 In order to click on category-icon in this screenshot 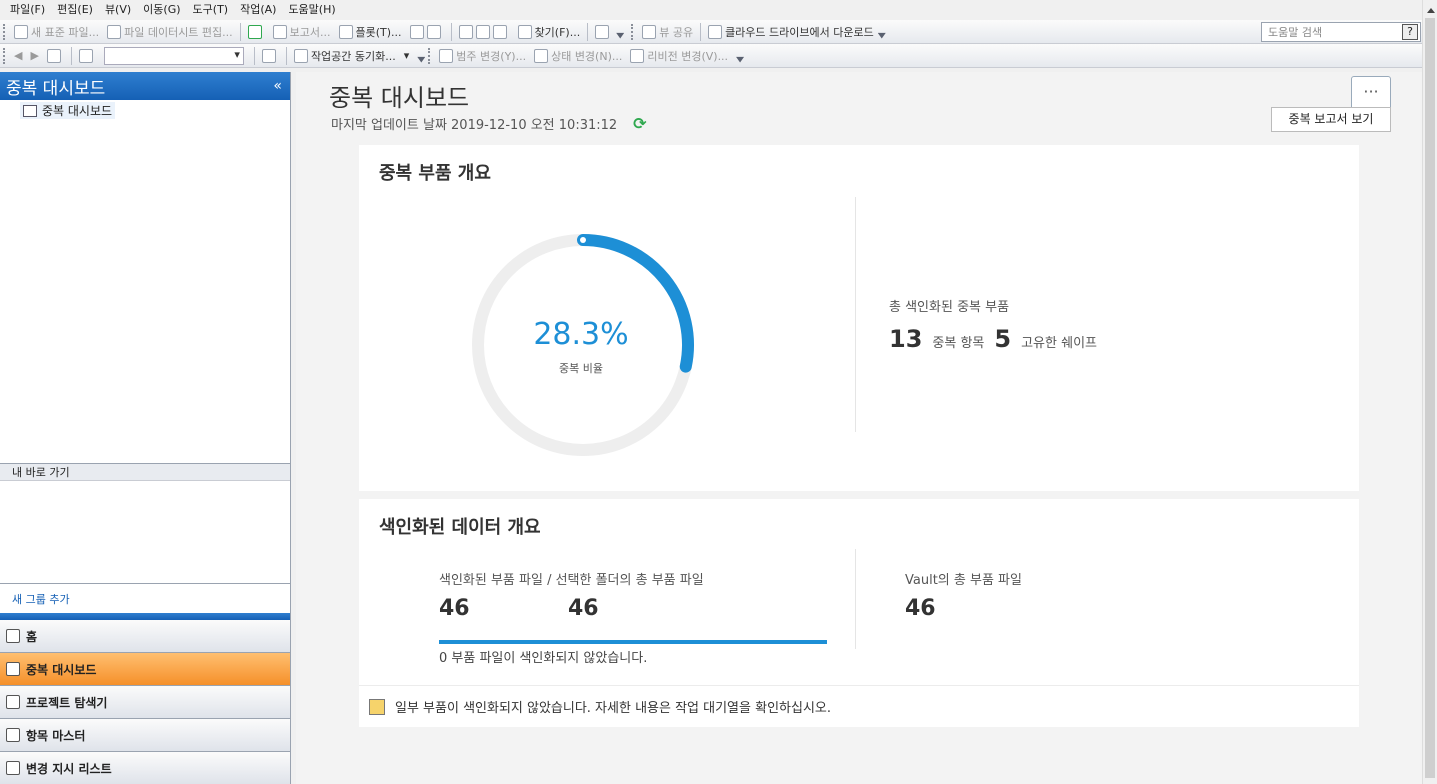, I will do `click(446, 55)`.